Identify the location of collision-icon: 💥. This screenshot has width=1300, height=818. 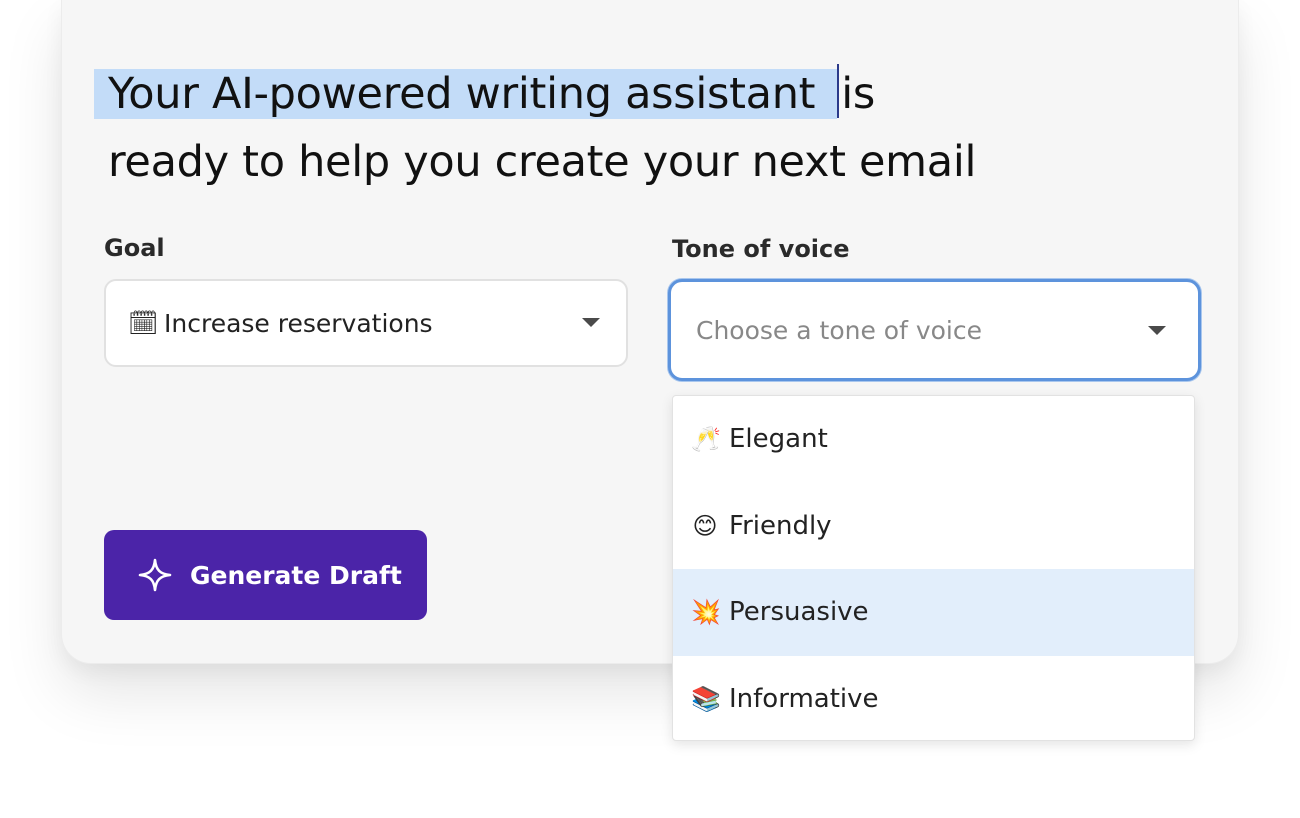
(706, 612).